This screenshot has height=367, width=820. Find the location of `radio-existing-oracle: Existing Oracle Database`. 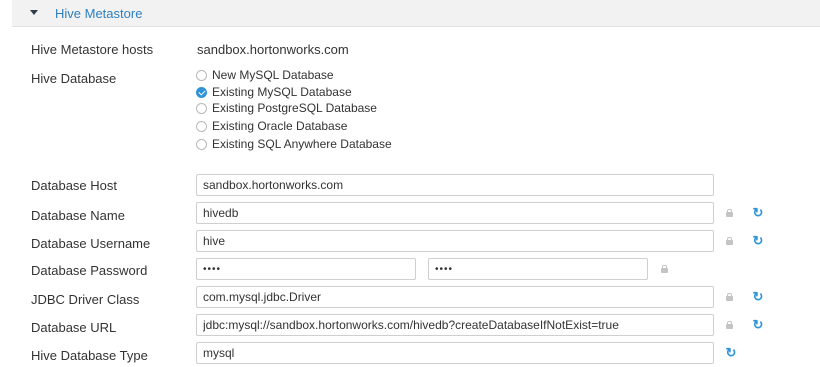

radio-existing-oracle: Existing Oracle Database is located at coordinates (271, 126).